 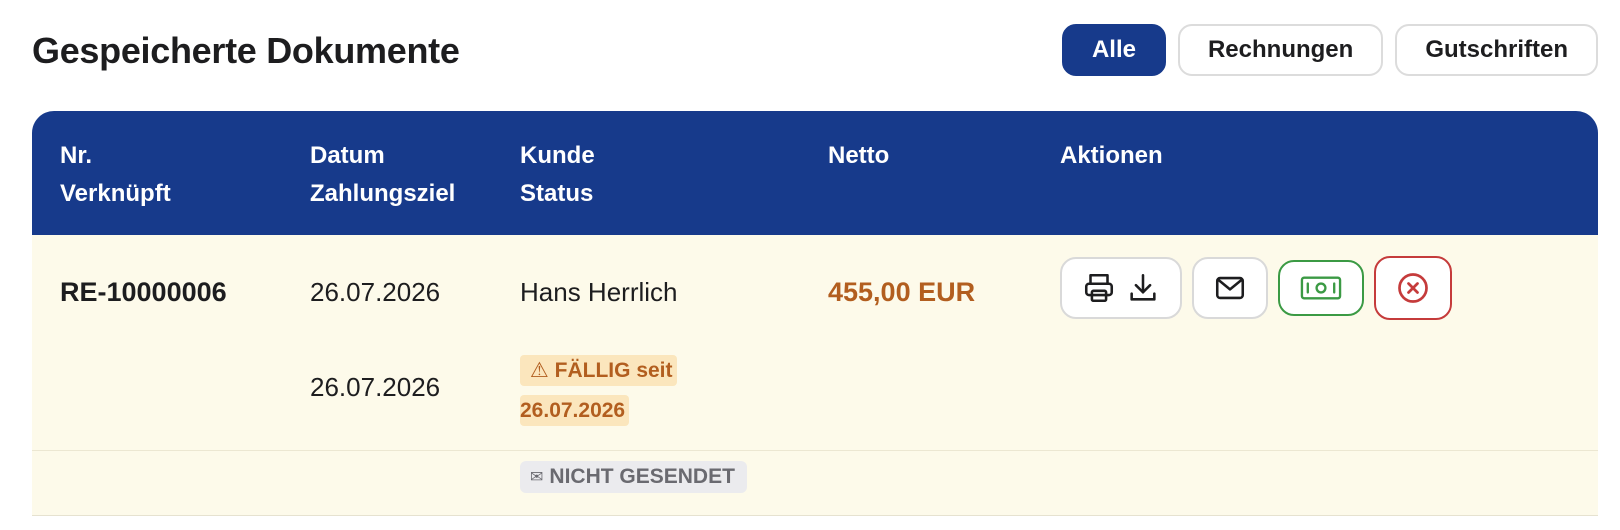 I want to click on mail-icon, so click(x=1230, y=288).